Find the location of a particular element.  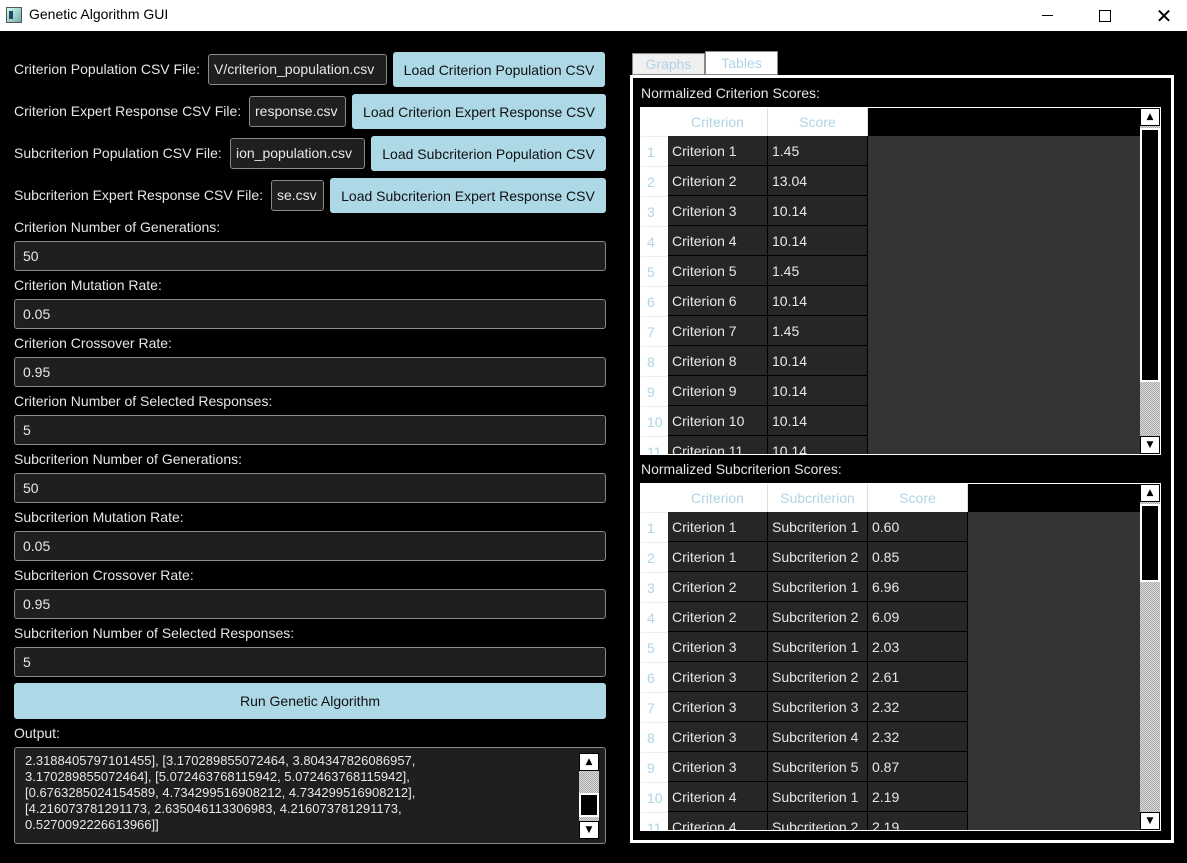

table-cell: Criterion 10 is located at coordinates (718, 421).